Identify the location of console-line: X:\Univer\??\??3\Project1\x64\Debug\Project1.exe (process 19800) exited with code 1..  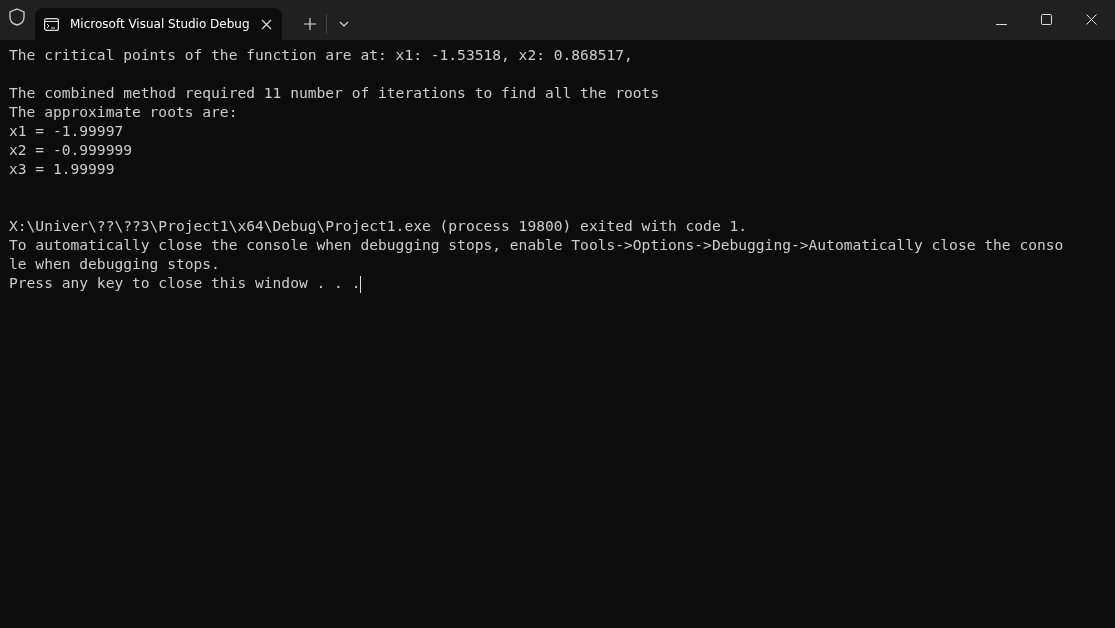
(378, 225).